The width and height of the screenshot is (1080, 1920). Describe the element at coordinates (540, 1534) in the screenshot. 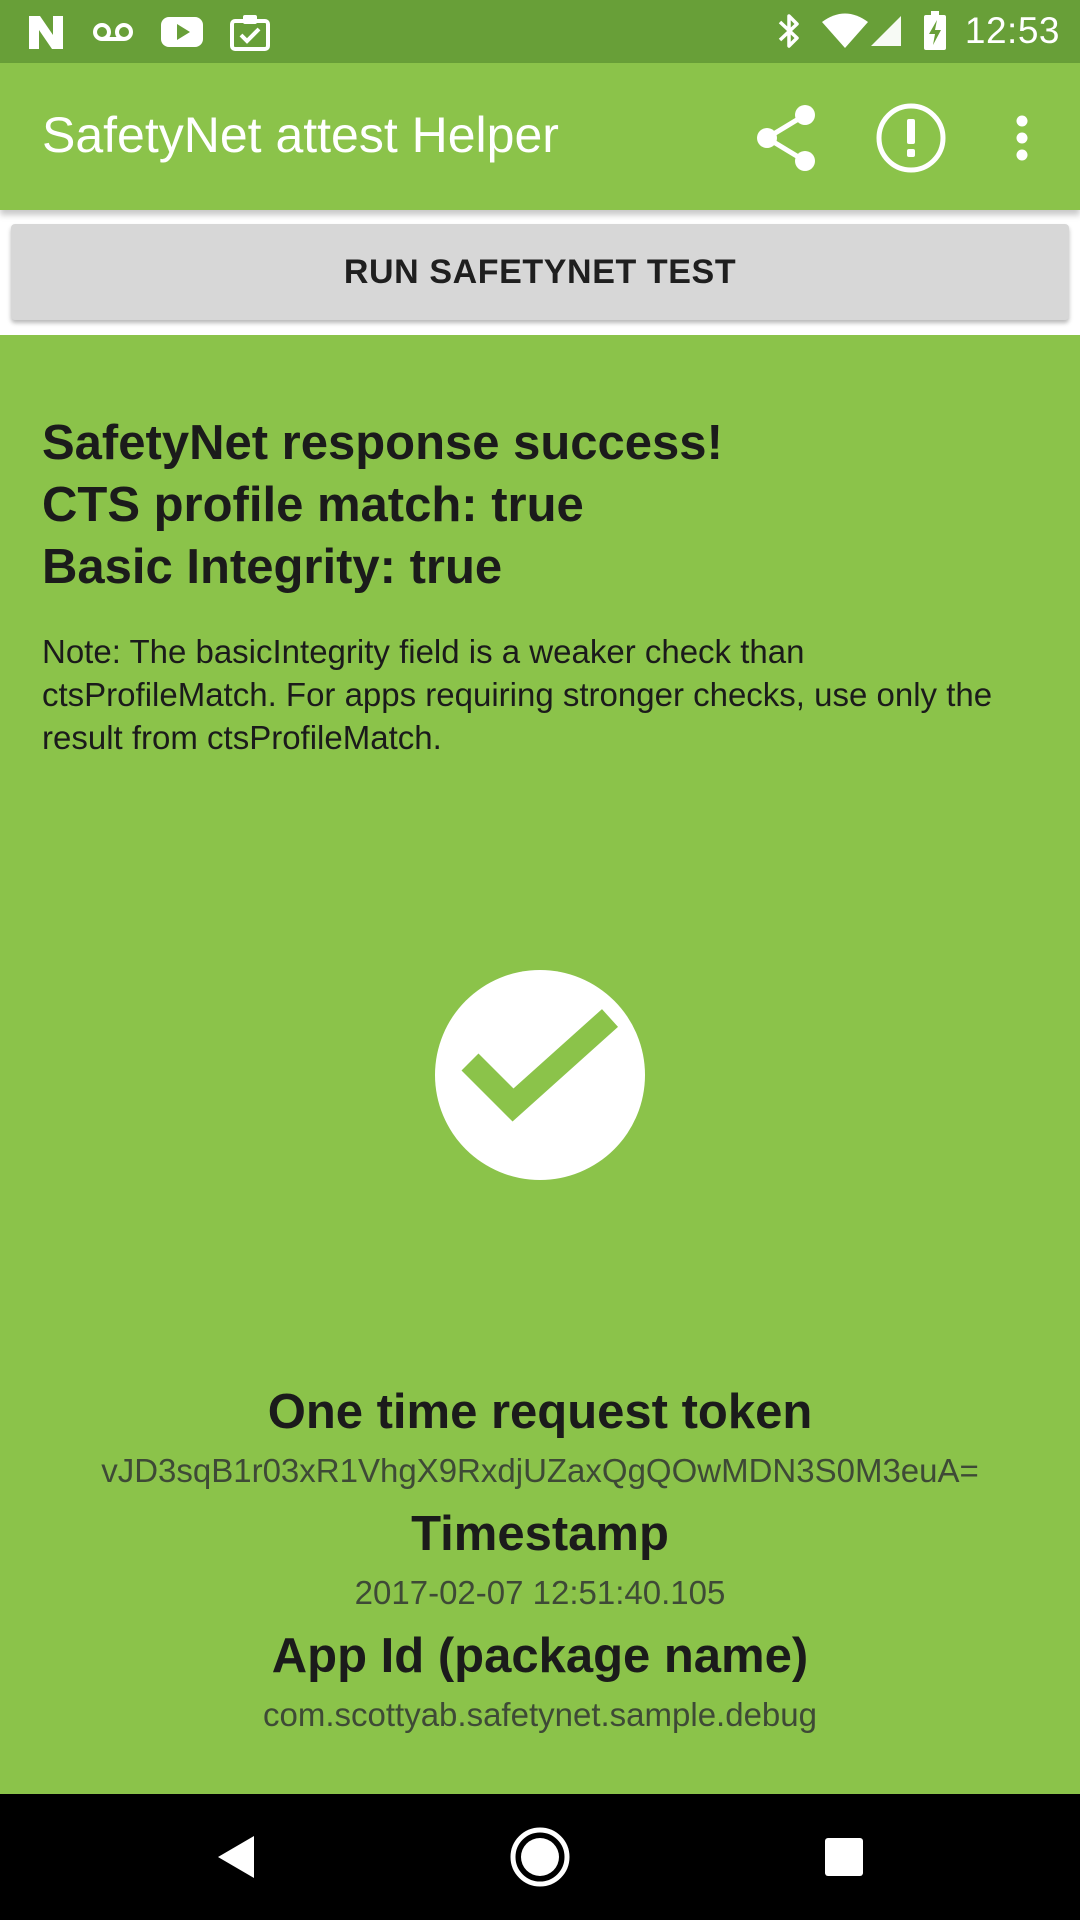

I see `timestamp-label: Timestamp` at that location.